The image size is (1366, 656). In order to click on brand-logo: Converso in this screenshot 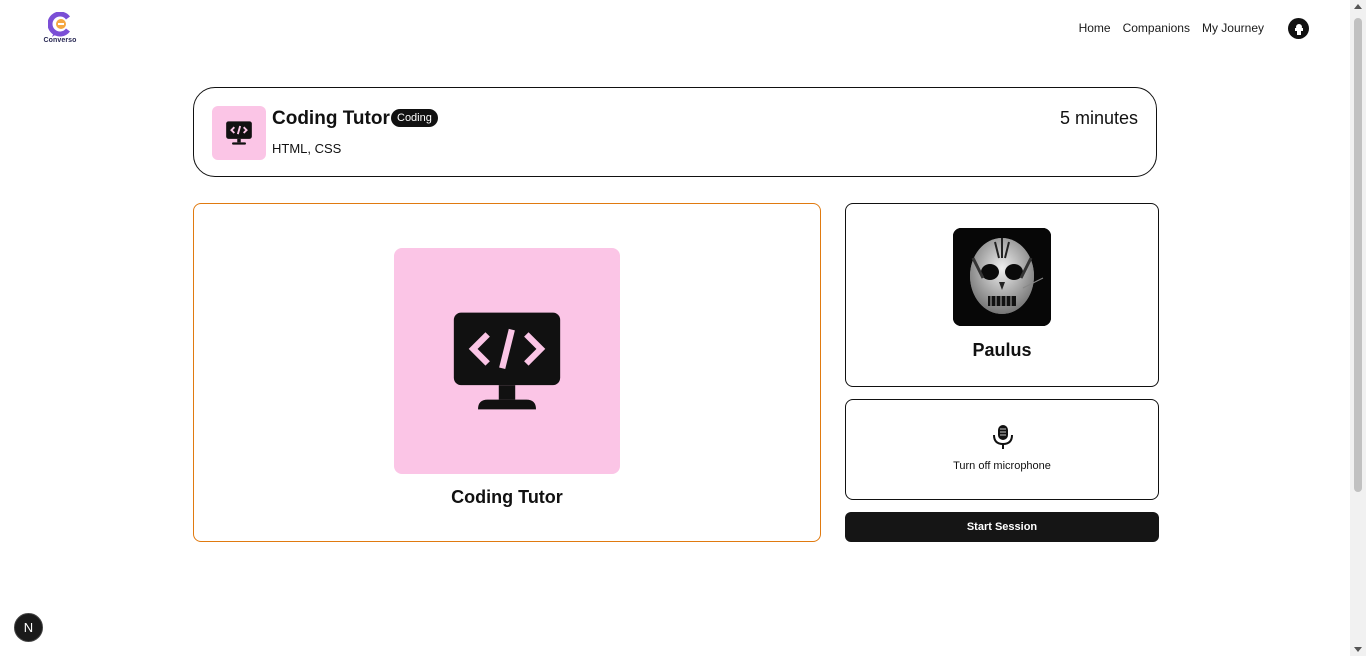, I will do `click(60, 28)`.